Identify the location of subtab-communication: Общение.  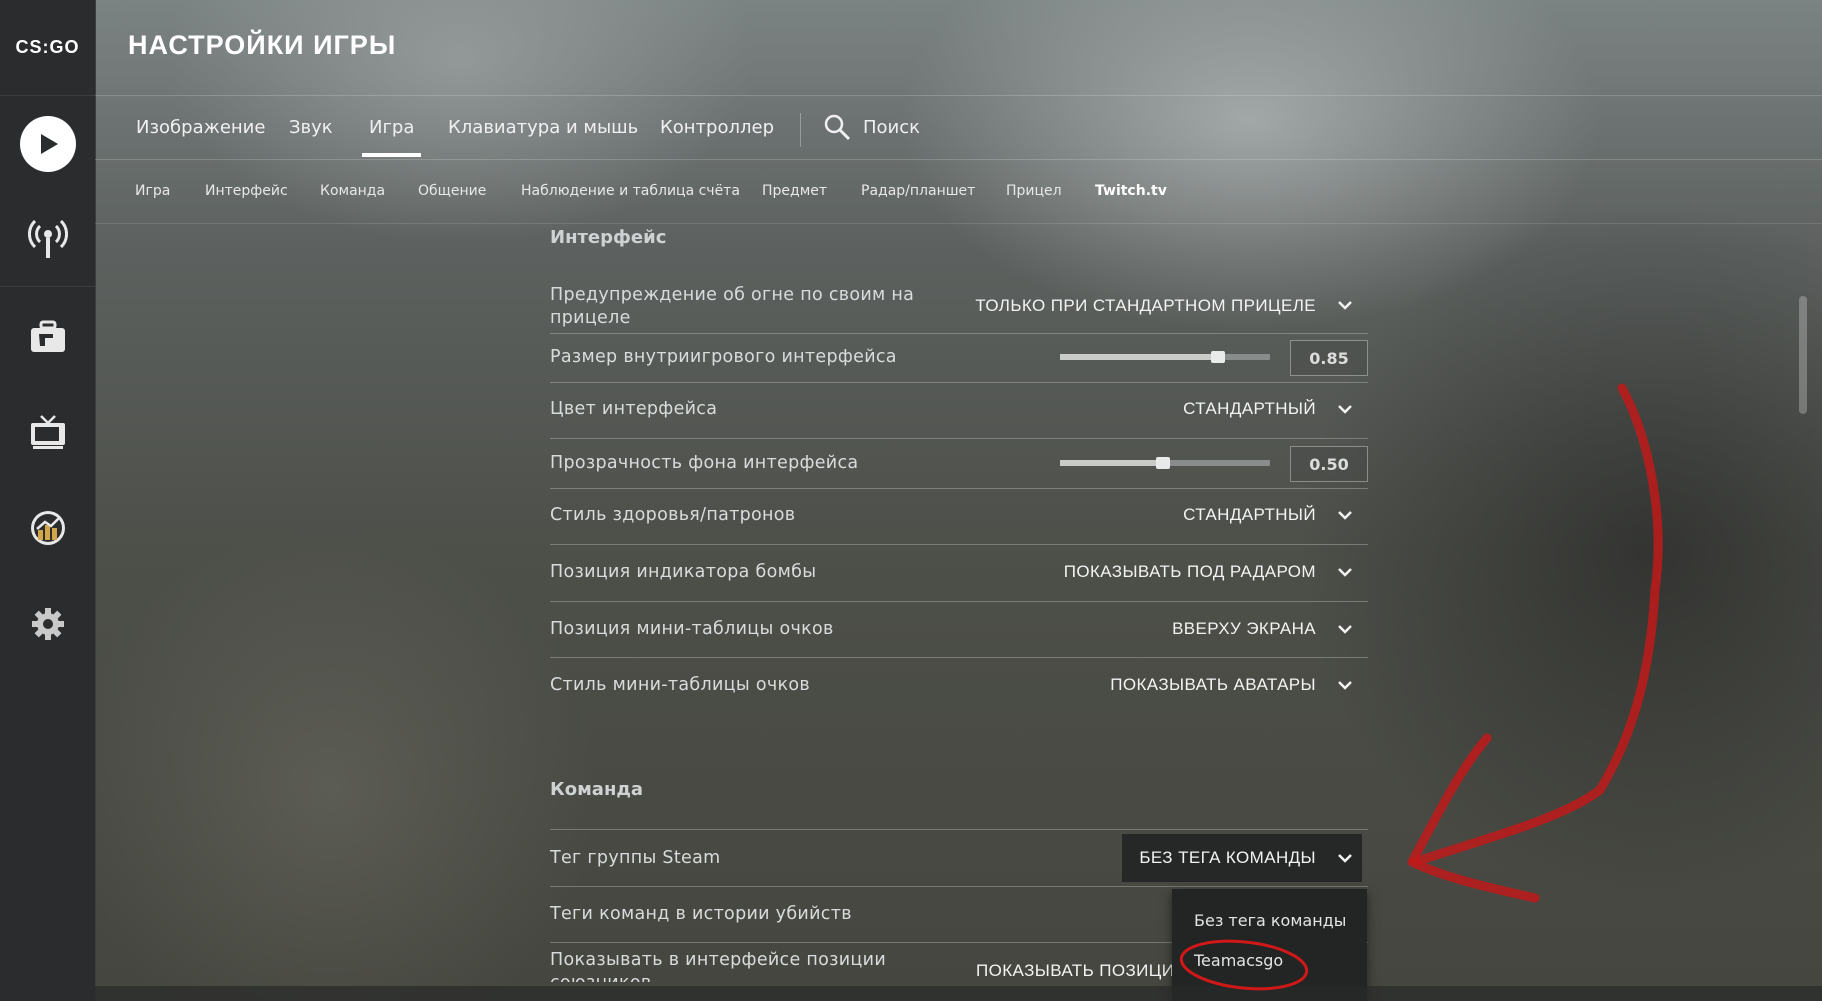
(452, 191).